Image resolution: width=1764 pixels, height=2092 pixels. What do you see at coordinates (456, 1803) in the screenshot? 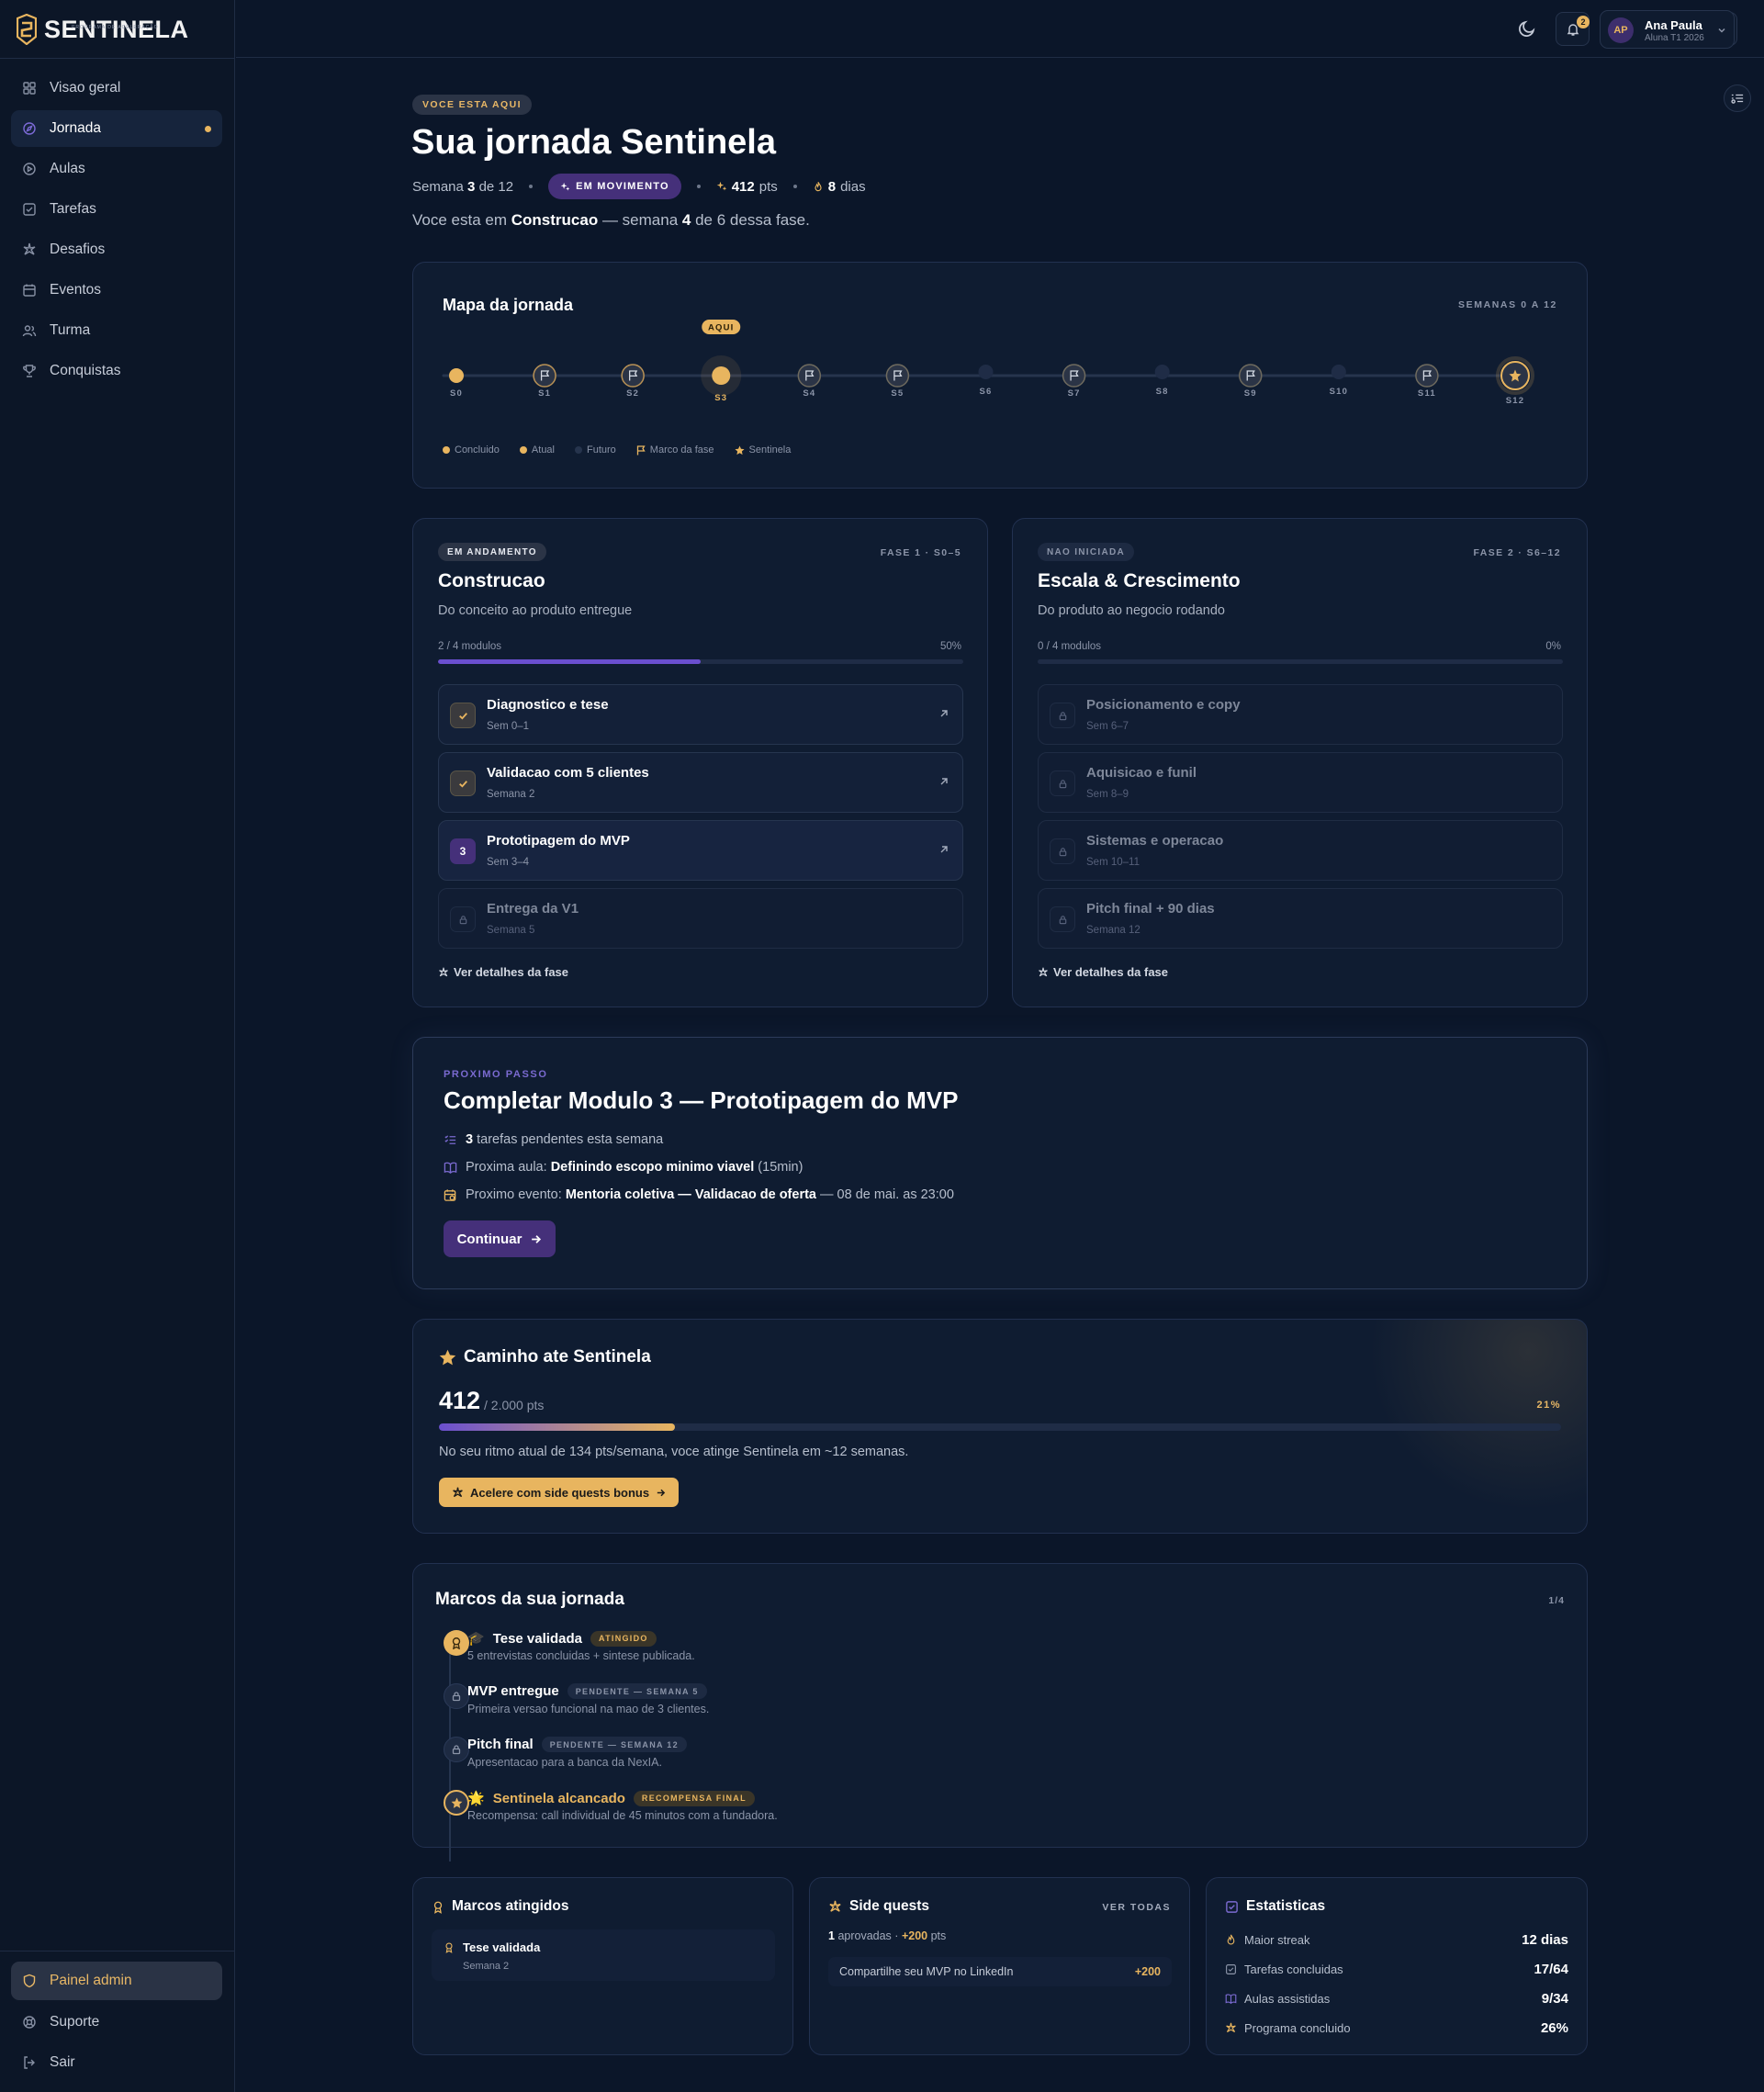
I see `star-icon` at bounding box center [456, 1803].